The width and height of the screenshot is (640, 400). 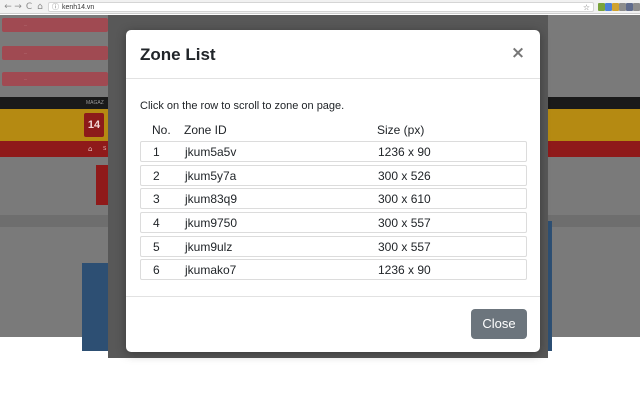 I want to click on zone-row-size: 300 x 526, so click(x=404, y=176).